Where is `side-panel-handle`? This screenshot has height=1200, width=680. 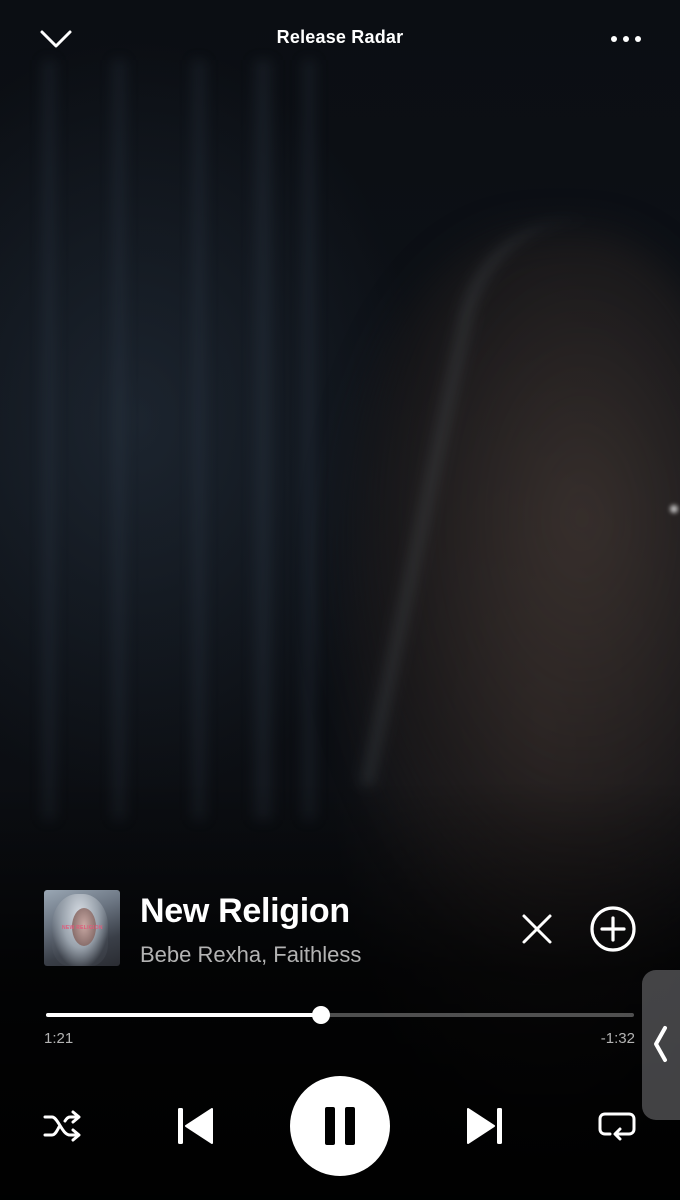 side-panel-handle is located at coordinates (661, 1045).